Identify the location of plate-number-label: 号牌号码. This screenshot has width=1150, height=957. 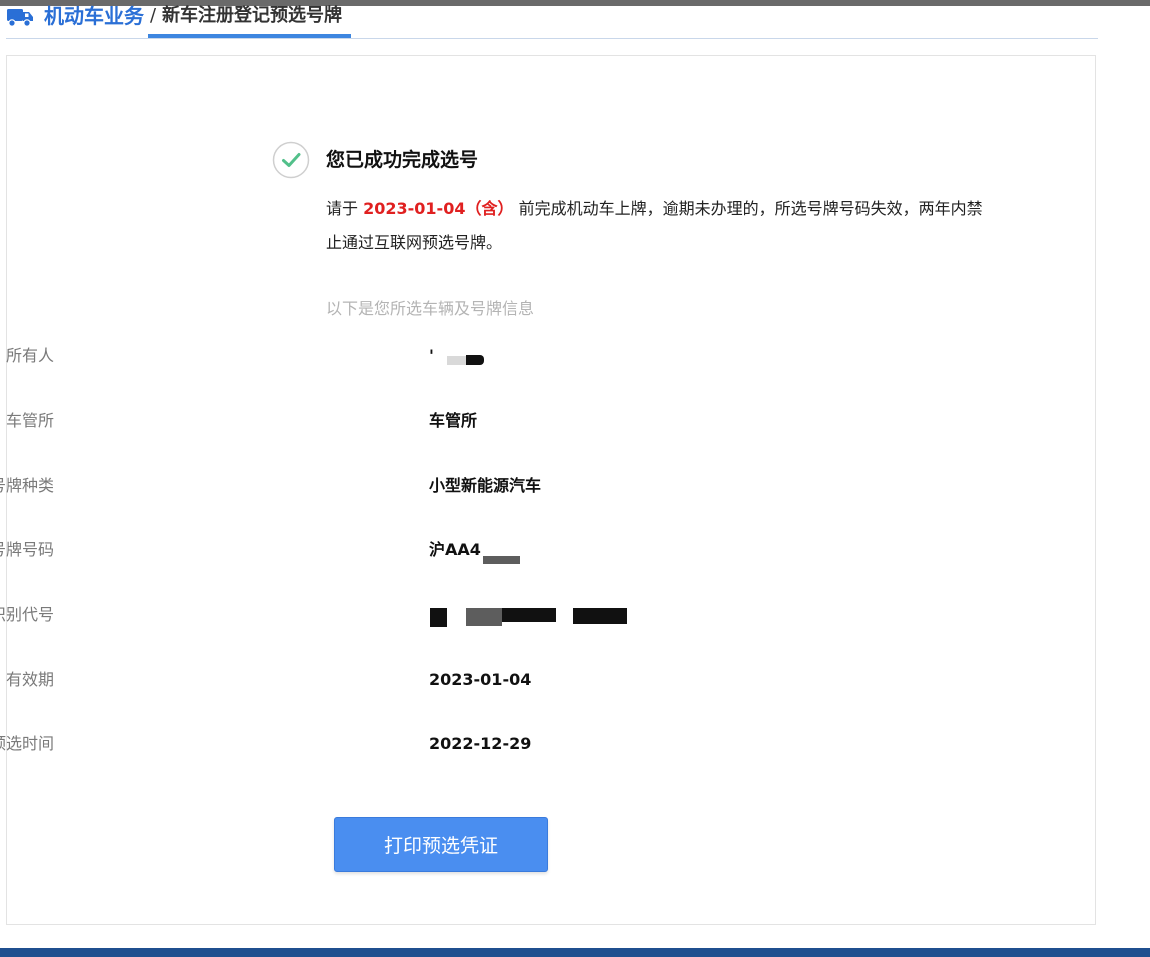
(27, 549).